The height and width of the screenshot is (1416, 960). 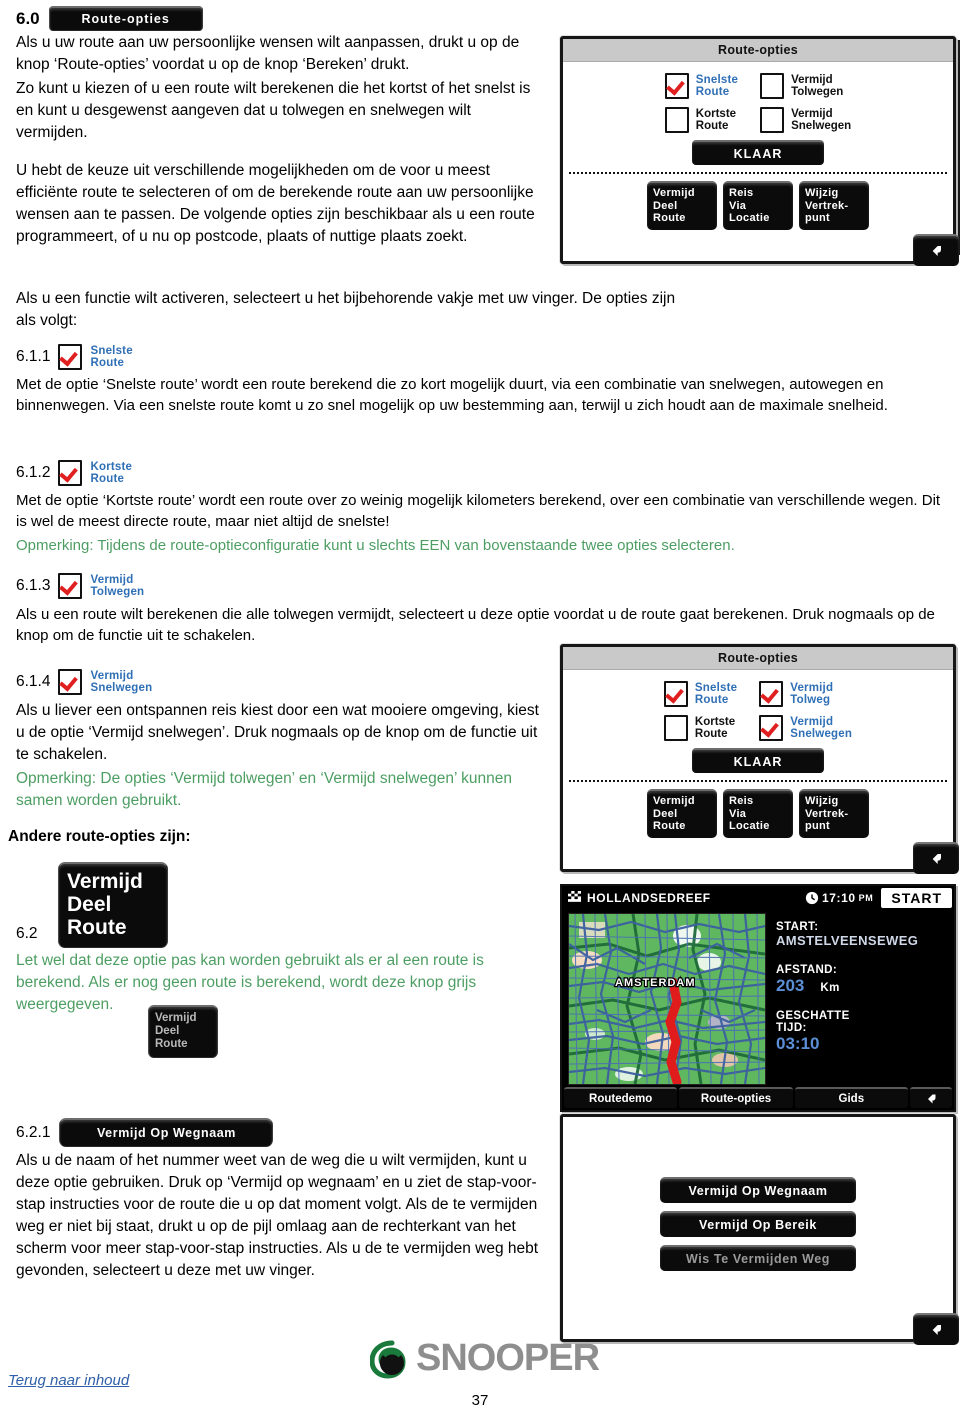 I want to click on screen2-button-wijzig-vertrekpunt: Wijzig Vertrek- punt, so click(x=834, y=813).